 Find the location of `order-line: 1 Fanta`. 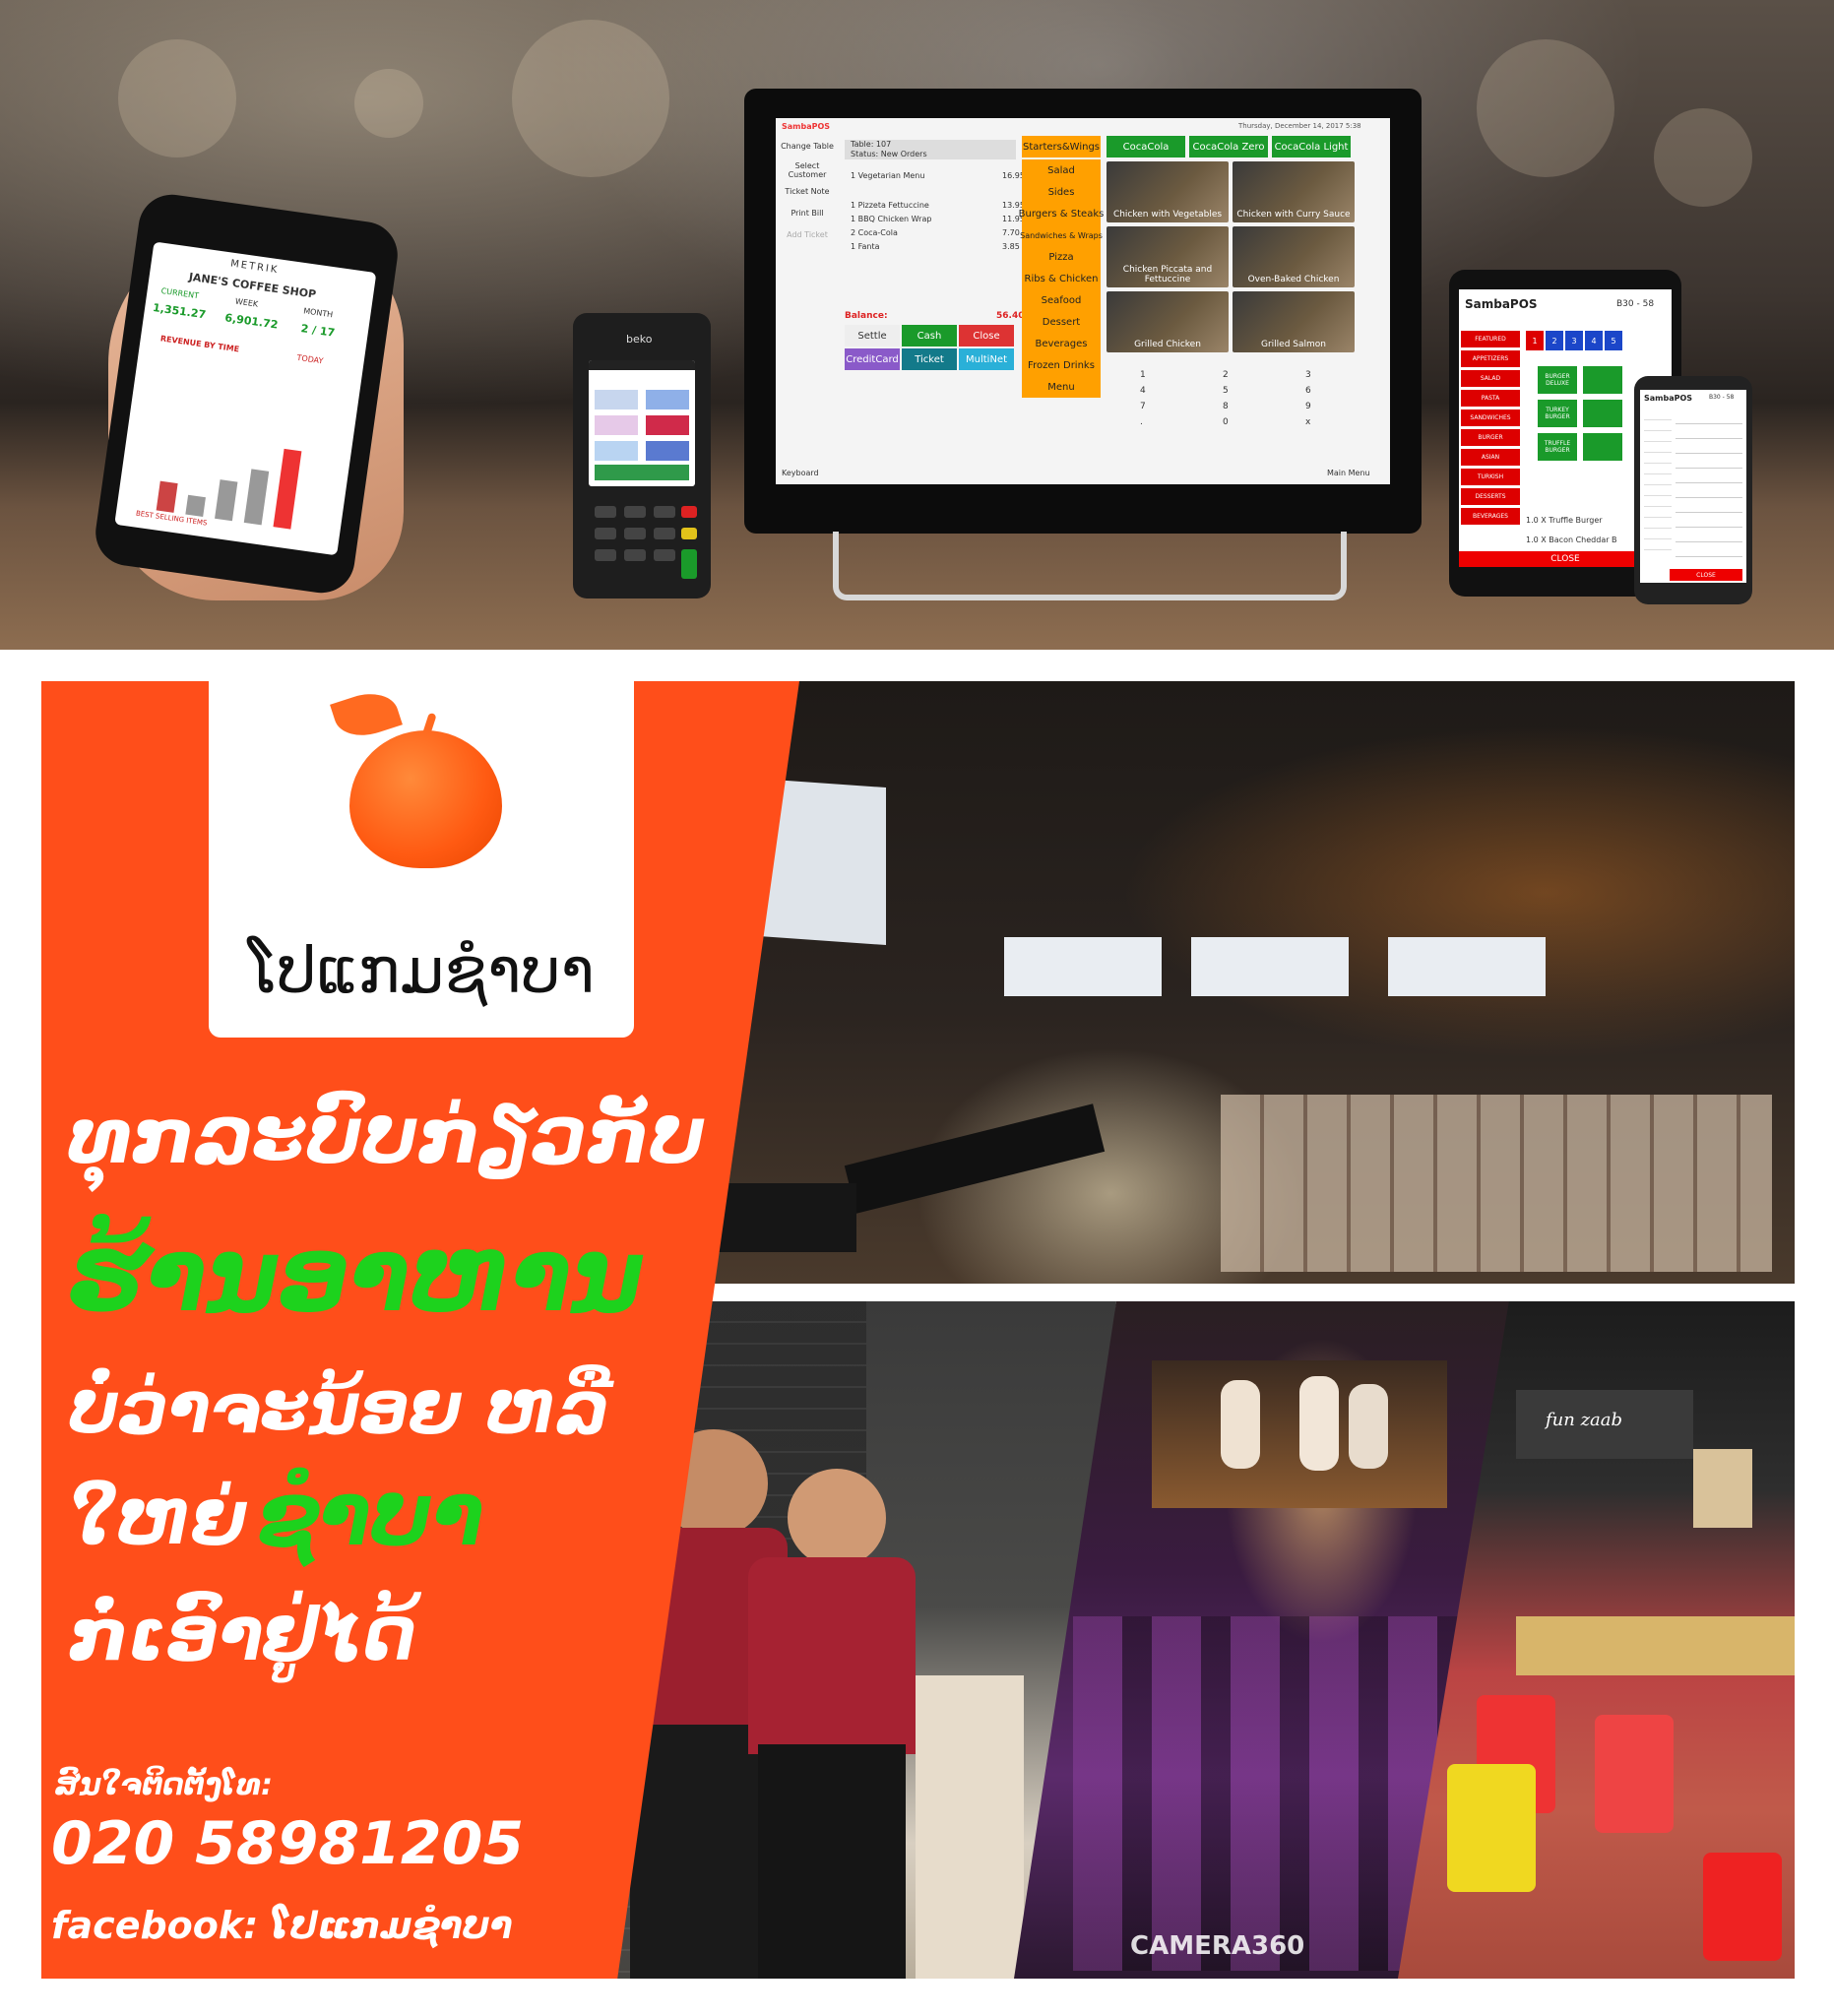

order-line: 1 Fanta is located at coordinates (865, 246).